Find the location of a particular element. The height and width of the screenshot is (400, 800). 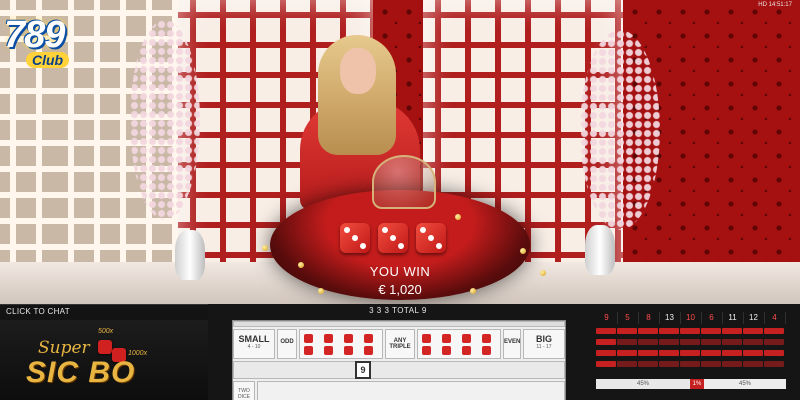

two-dice-label: TWO DICE is located at coordinates (244, 394).